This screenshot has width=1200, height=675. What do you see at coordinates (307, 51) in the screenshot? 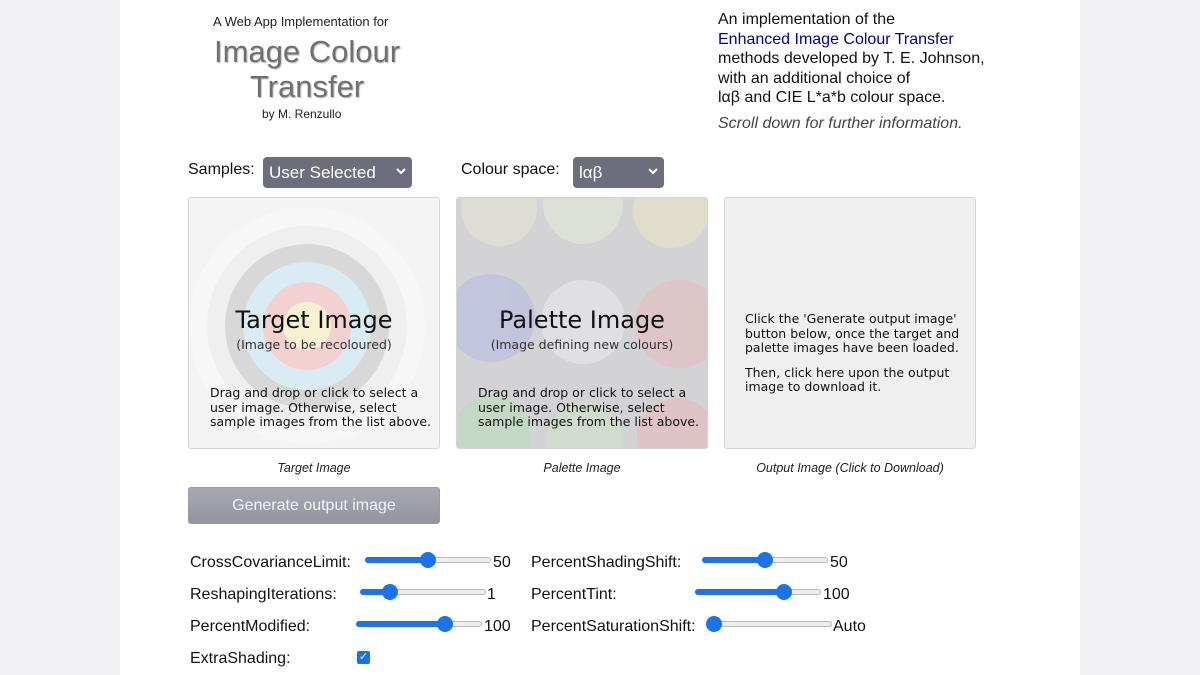
I see `app-title-line1: Image Colour` at bounding box center [307, 51].